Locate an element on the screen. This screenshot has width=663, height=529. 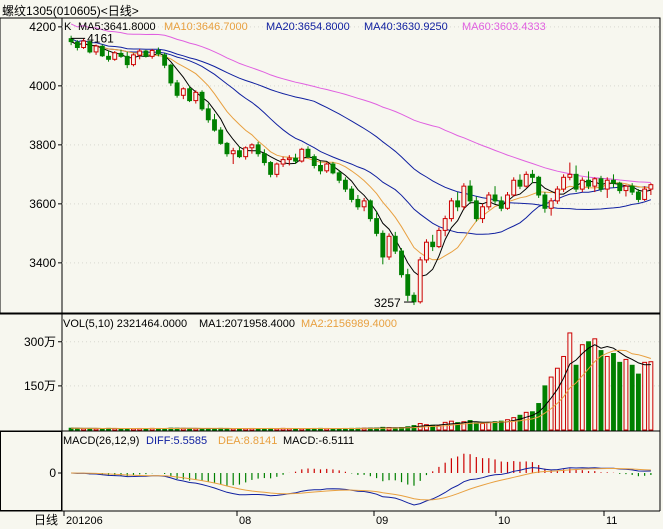
volume-legend-title: VOL(5,10) 2321464.0000 is located at coordinates (125, 324).